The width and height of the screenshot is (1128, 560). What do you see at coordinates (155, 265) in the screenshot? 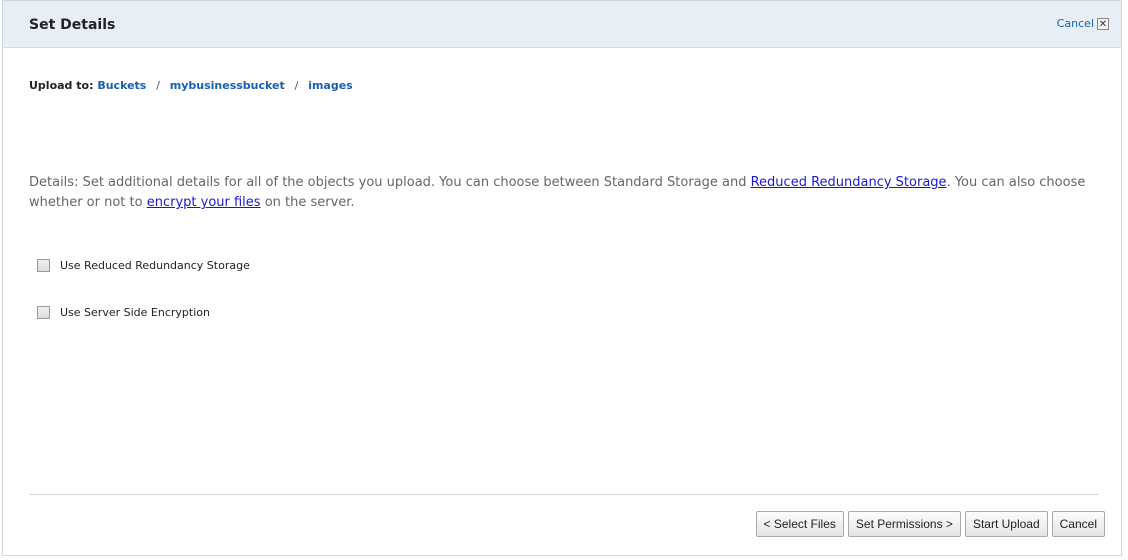
I see `reduced-redundancy-label: Use Reduced Redundancy Storage` at bounding box center [155, 265].